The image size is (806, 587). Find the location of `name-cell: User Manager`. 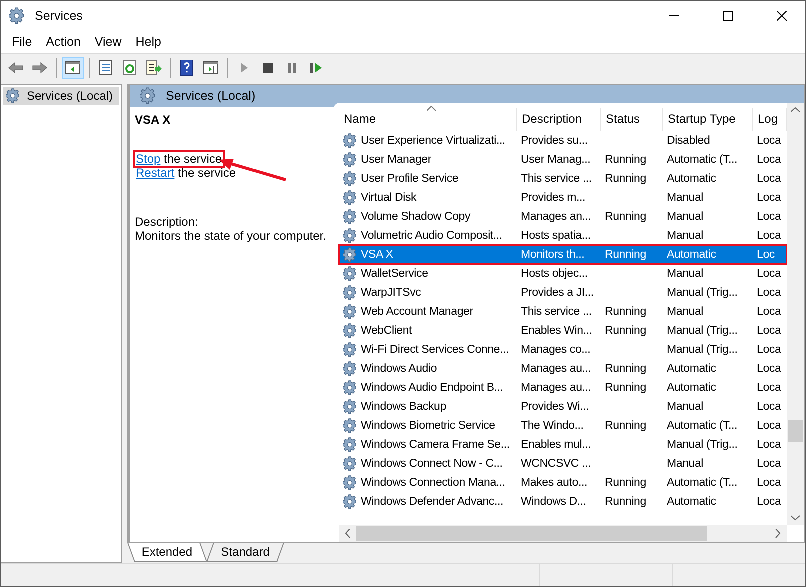

name-cell: User Manager is located at coordinates (428, 160).